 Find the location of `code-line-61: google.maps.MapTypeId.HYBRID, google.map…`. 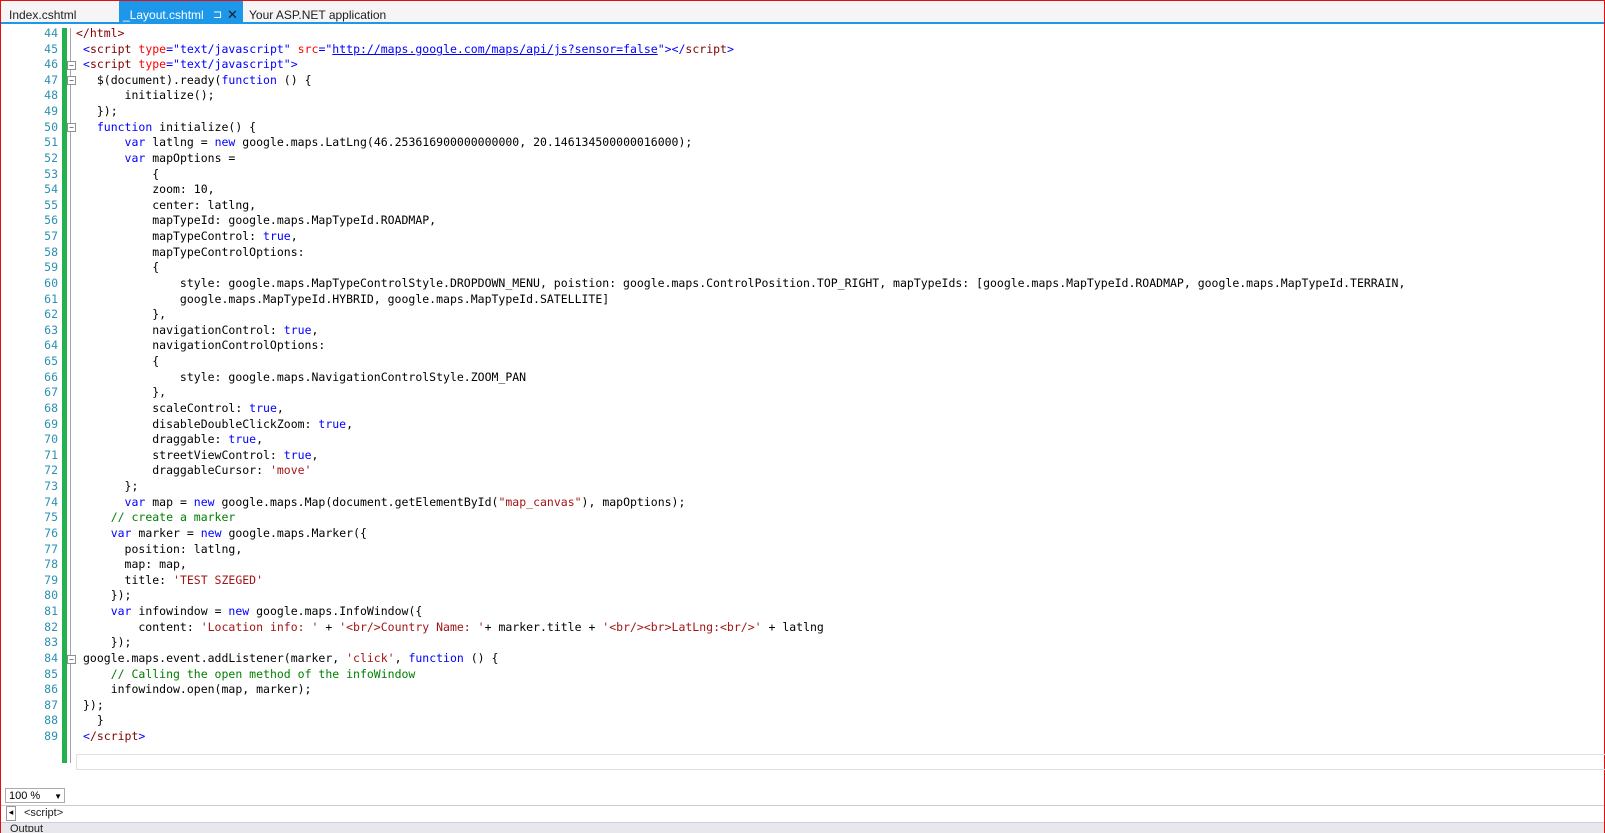

code-line-61: google.maps.MapTypeId.HYBRID, google.map… is located at coordinates (346, 299).